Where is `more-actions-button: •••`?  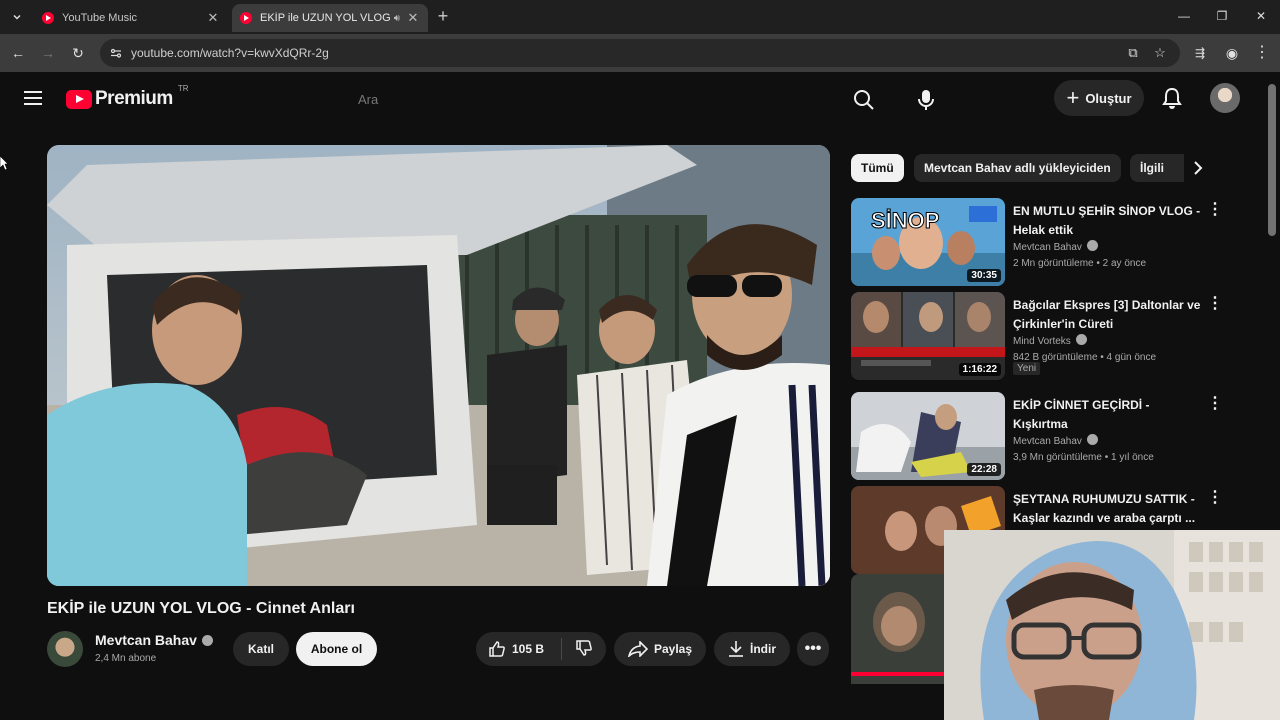
more-actions-button: ••• is located at coordinates (813, 649).